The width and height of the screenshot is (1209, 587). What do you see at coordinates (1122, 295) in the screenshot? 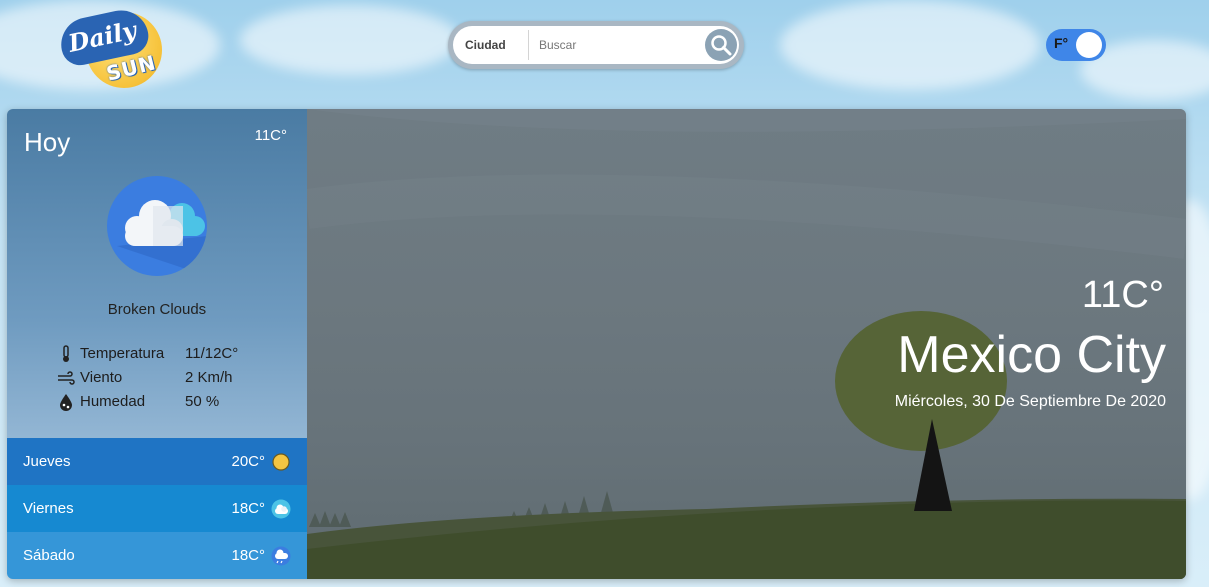
I see `hero-temp: 11C°` at bounding box center [1122, 295].